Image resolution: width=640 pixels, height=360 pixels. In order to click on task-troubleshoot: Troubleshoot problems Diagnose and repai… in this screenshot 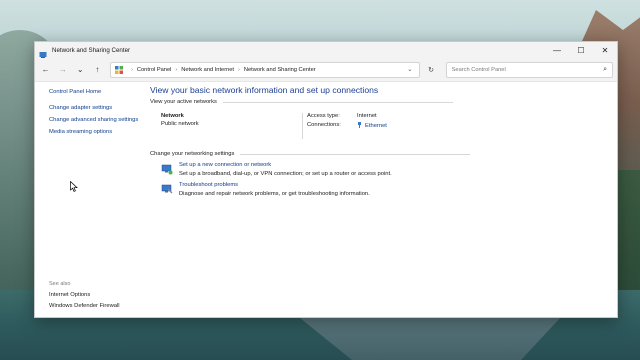, I will do `click(389, 189)`.